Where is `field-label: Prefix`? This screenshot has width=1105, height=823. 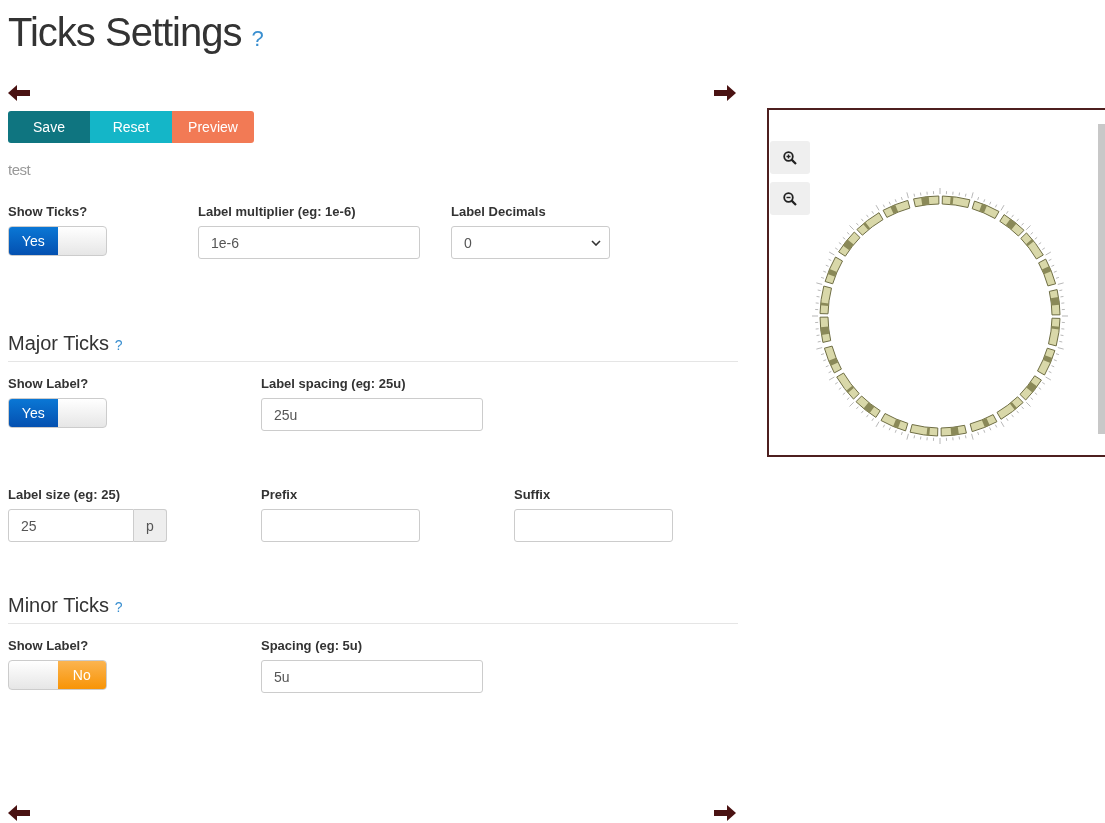 field-label: Prefix is located at coordinates (279, 494).